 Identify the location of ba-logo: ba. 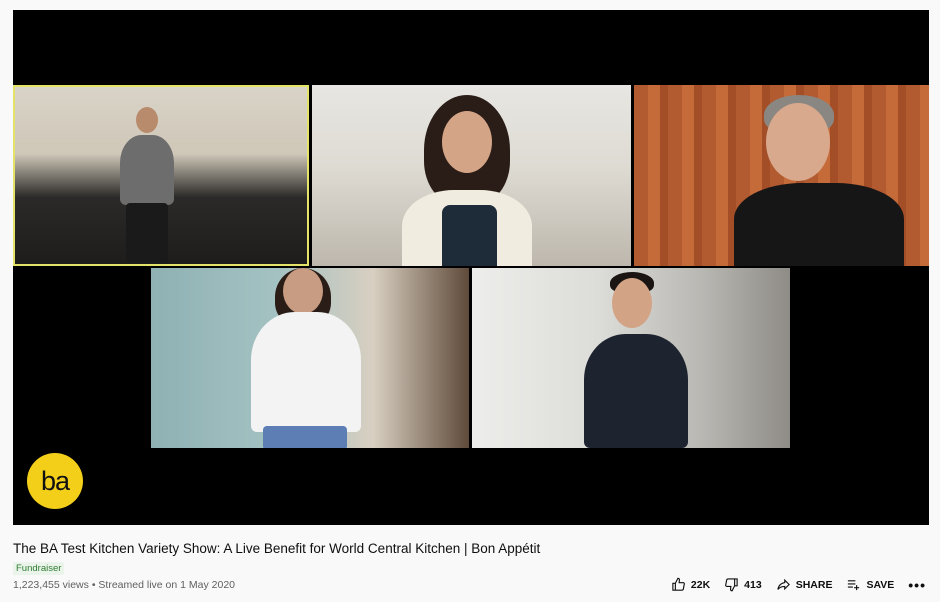
(55, 481).